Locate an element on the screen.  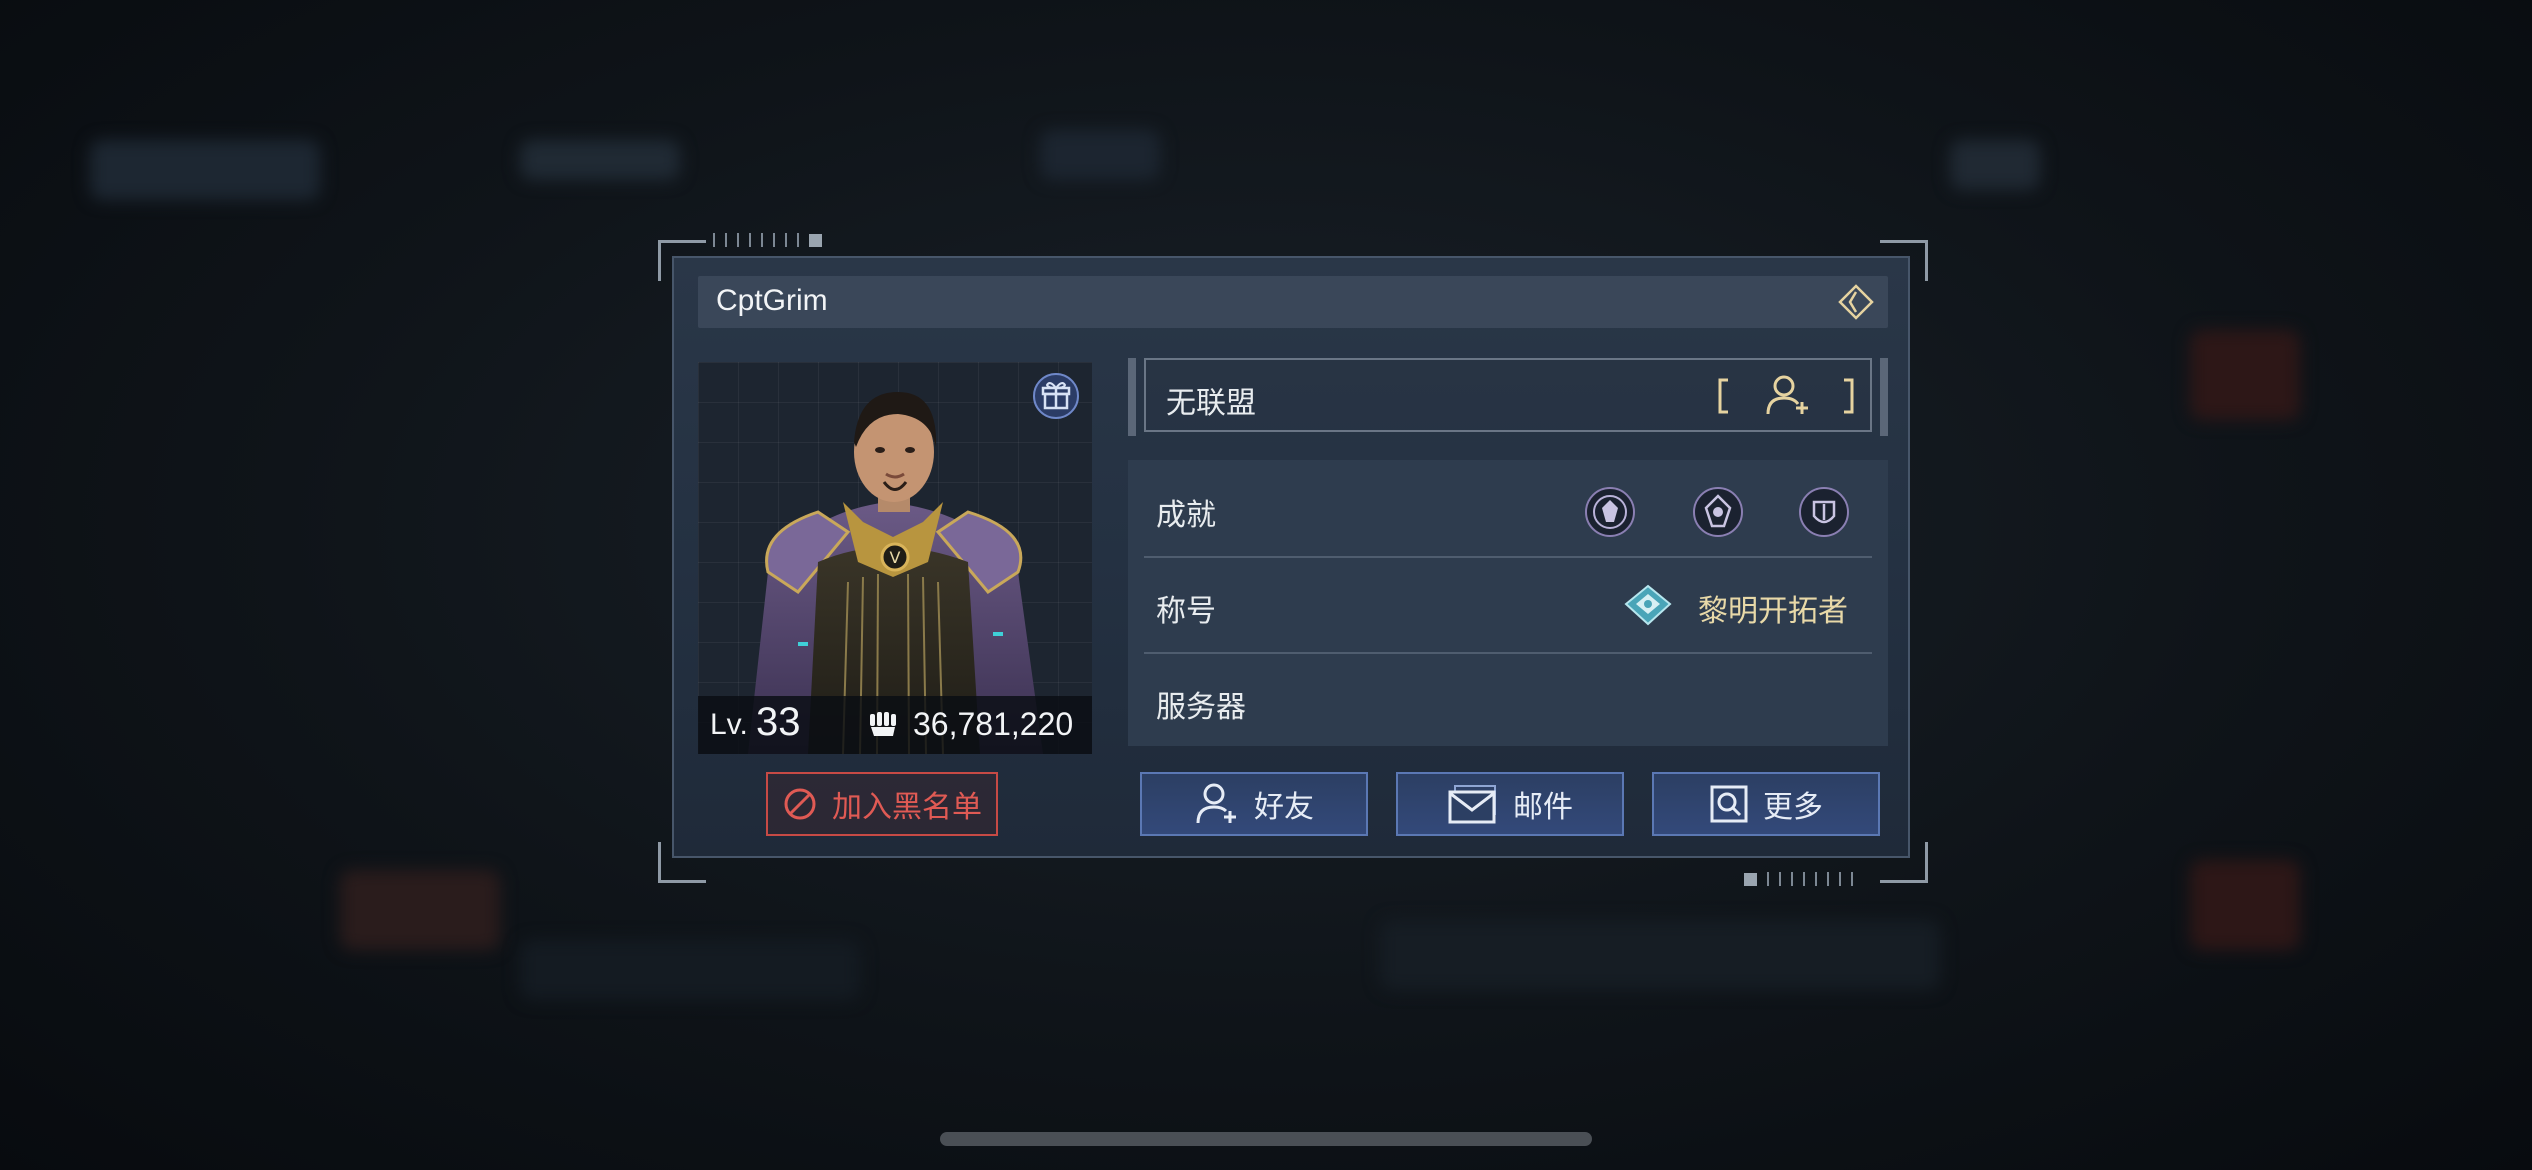
diamond-toggle-icon is located at coordinates (1856, 302).